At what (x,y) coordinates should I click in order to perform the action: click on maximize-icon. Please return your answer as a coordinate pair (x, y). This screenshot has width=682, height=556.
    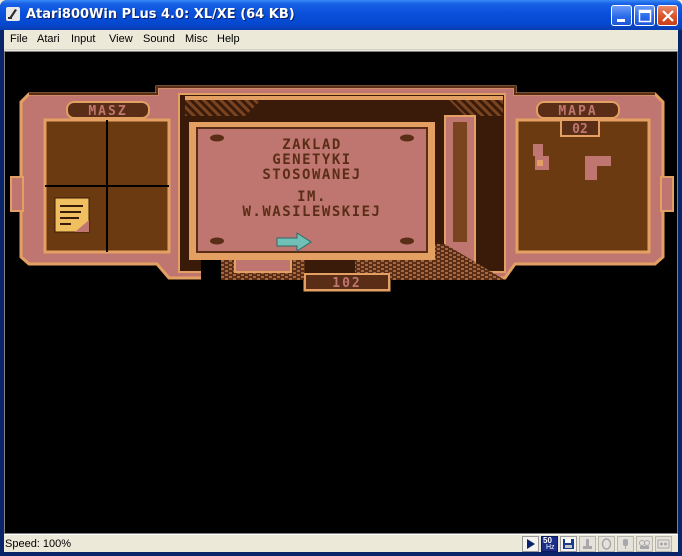
    Looking at the image, I should click on (645, 16).